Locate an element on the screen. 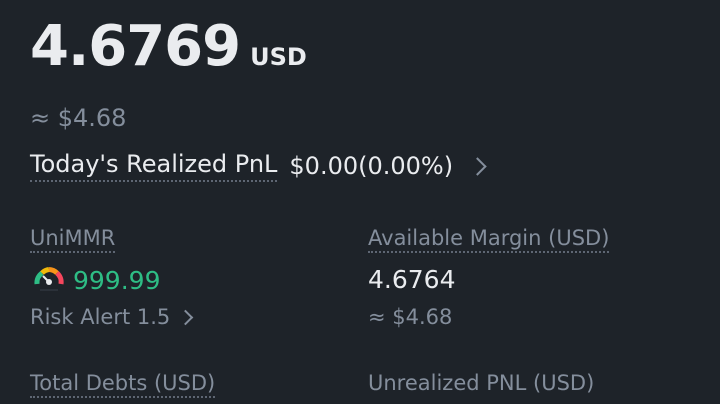 This screenshot has width=720, height=404. gauge-icon is located at coordinates (49, 280).